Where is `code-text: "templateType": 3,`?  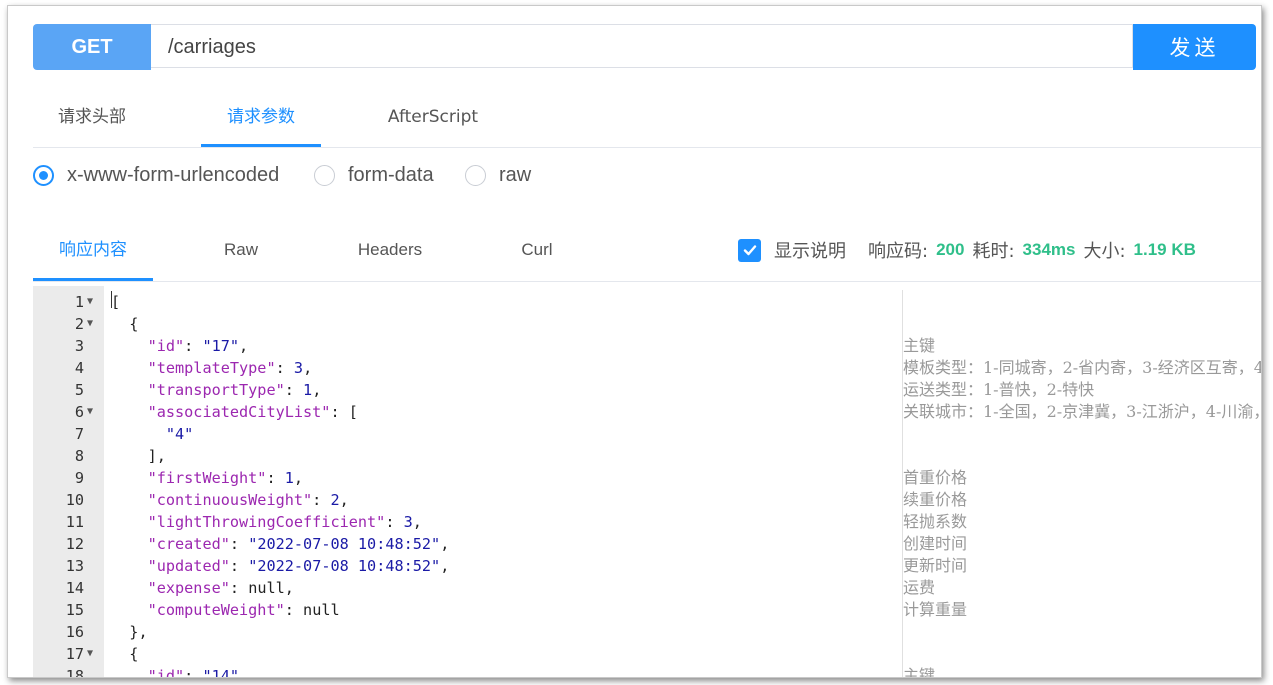 code-text: "templateType": 3, is located at coordinates (230, 368).